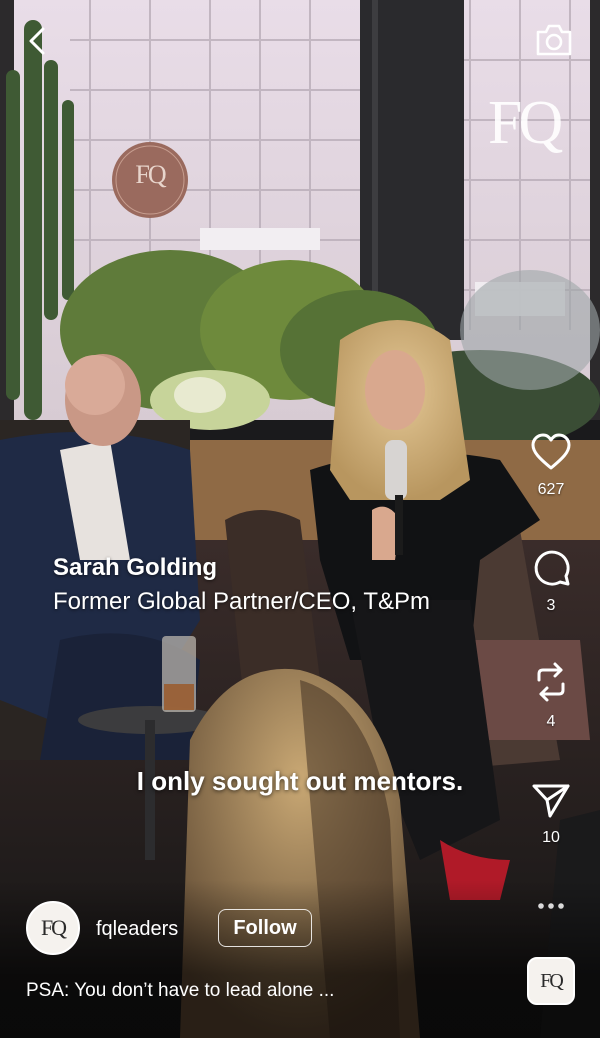  Describe the element at coordinates (551, 451) in the screenshot. I see `heart-icon` at that location.